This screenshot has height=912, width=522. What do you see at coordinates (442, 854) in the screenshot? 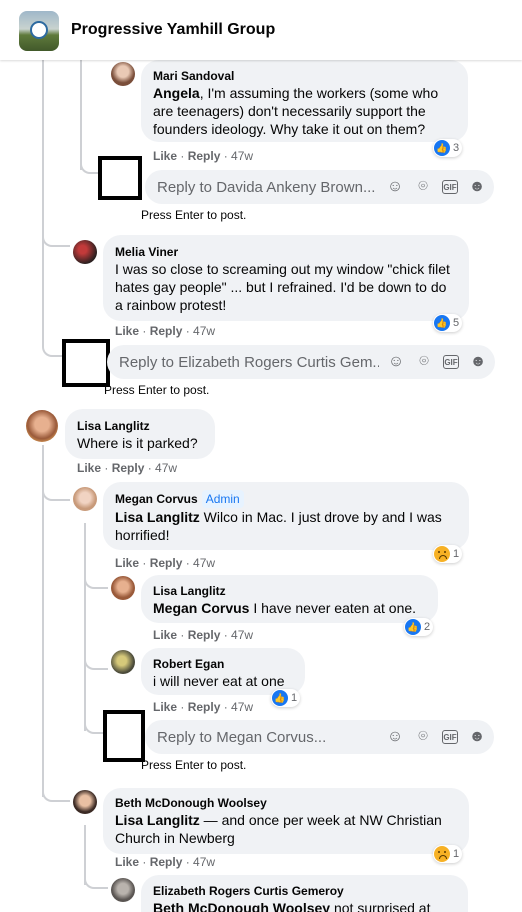
I see `sad-reaction-icon` at bounding box center [442, 854].